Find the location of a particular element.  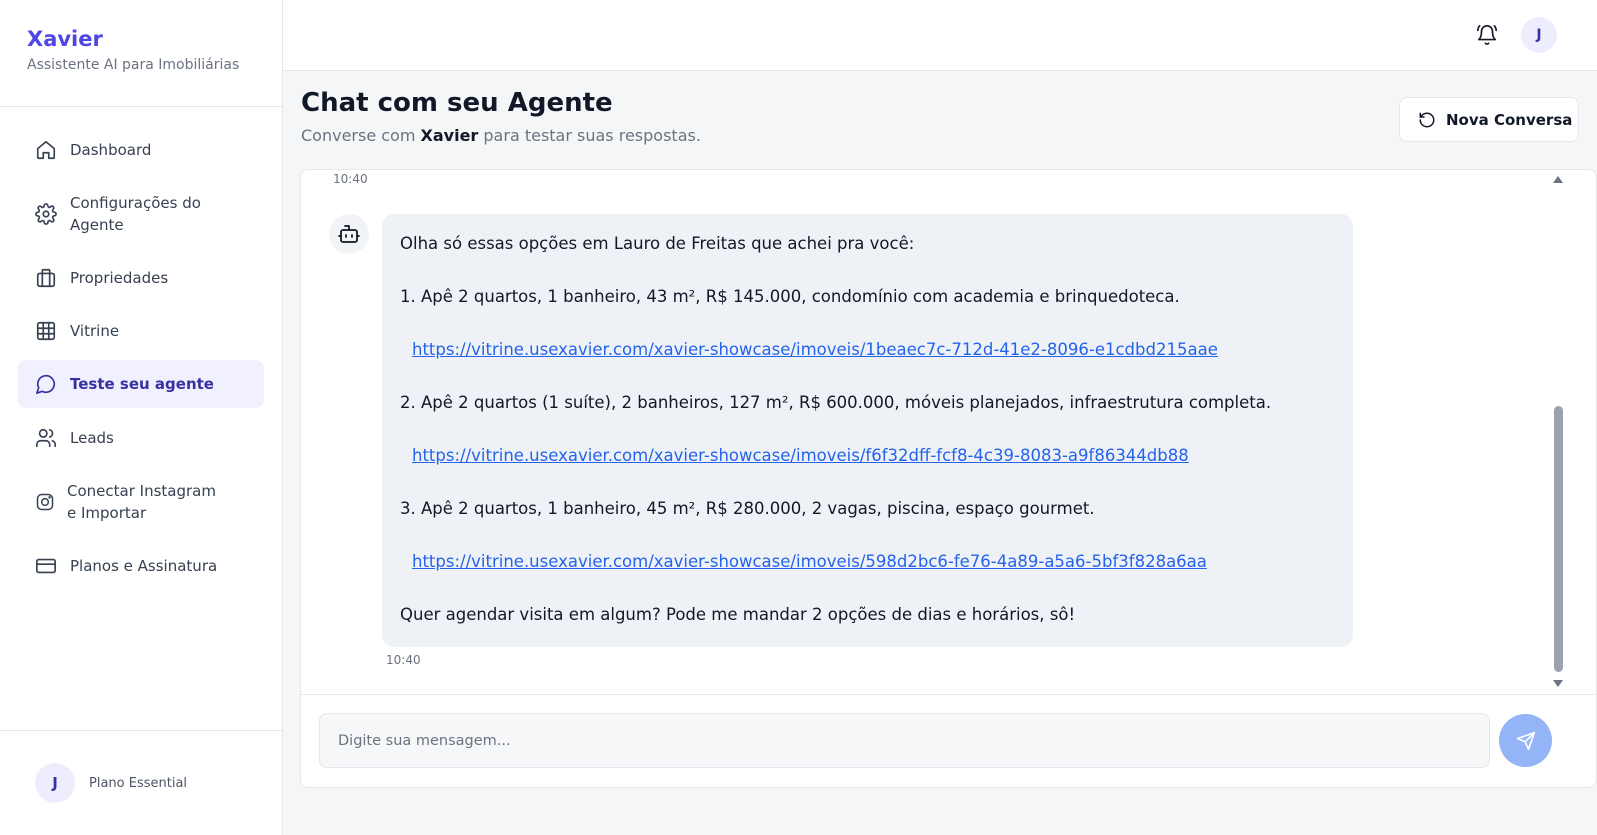

sidebar-item-label: Leads is located at coordinates (92, 437).